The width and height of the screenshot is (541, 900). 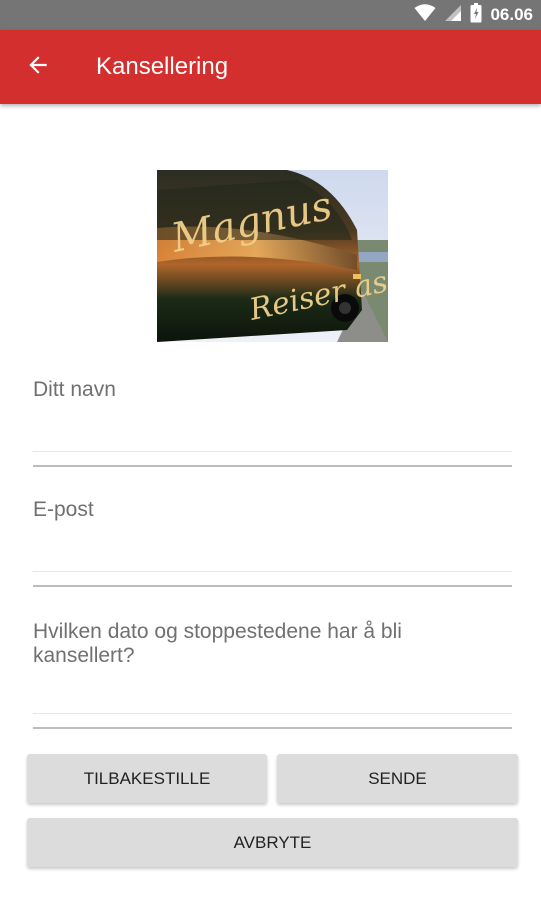 I want to click on page-title: Kansellering, so click(x=162, y=66).